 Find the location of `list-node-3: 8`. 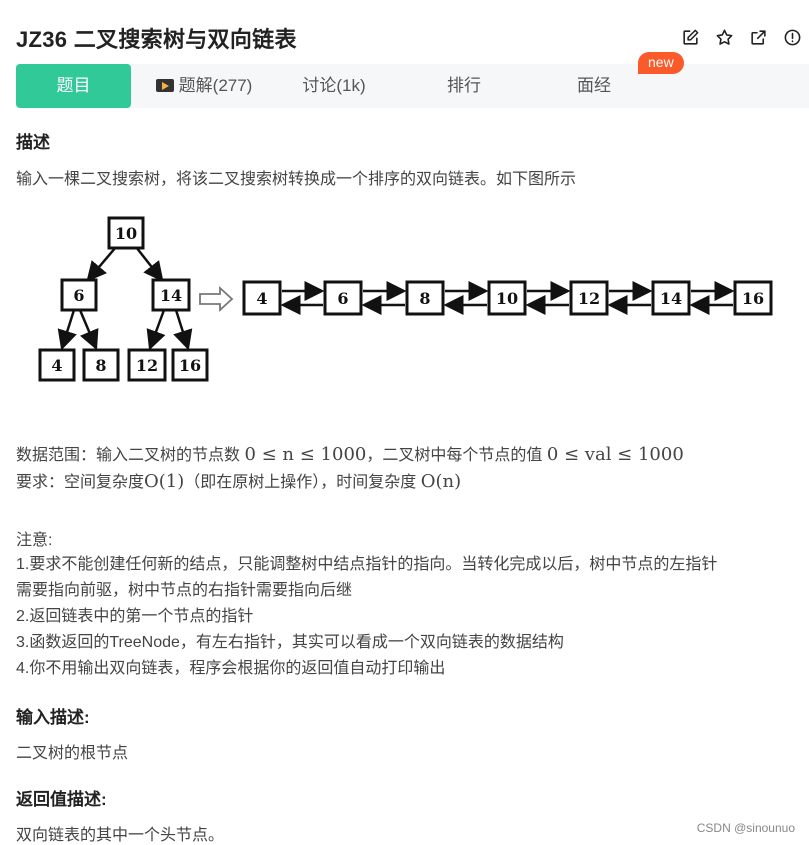

list-node-3: 8 is located at coordinates (424, 298).